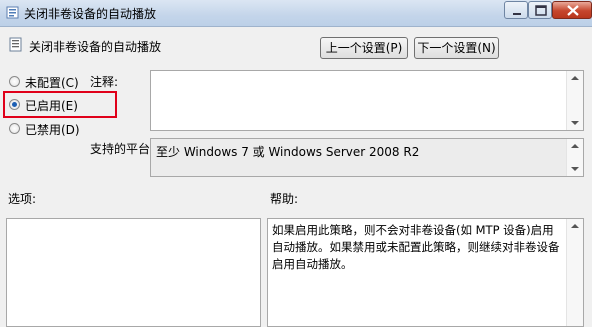 This screenshot has height=327, width=592. What do you see at coordinates (12, 12) in the screenshot?
I see `policy-icon` at bounding box center [12, 12].